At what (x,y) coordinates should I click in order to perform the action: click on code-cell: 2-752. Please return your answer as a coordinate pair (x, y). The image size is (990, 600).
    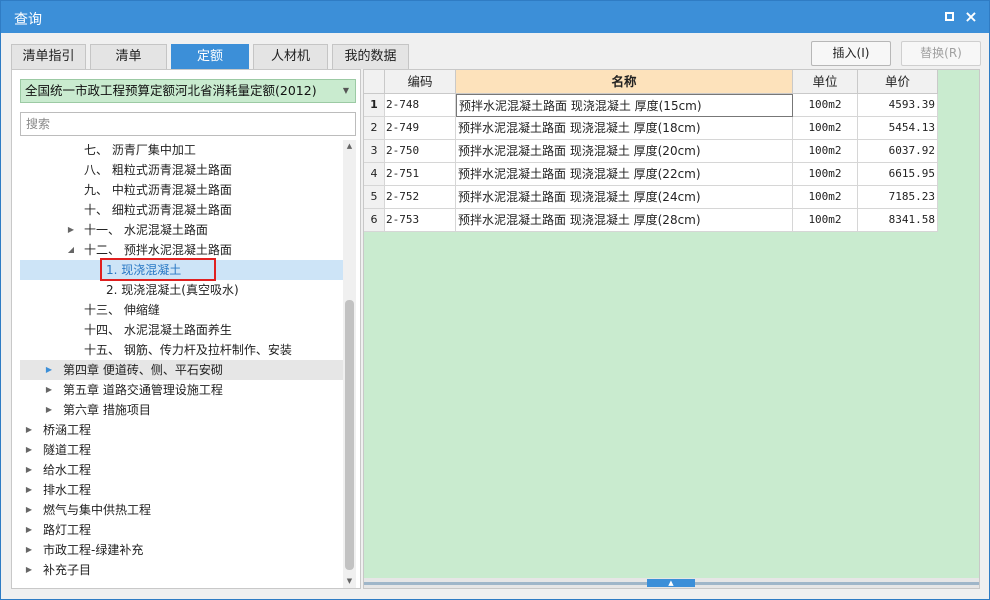
    Looking at the image, I should click on (420, 197).